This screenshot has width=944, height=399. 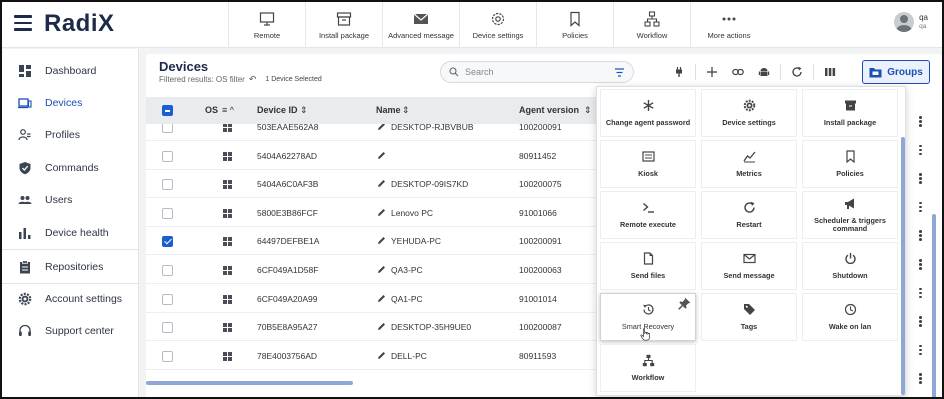 I want to click on sidebar-item-commands: Commands, so click(x=70, y=168).